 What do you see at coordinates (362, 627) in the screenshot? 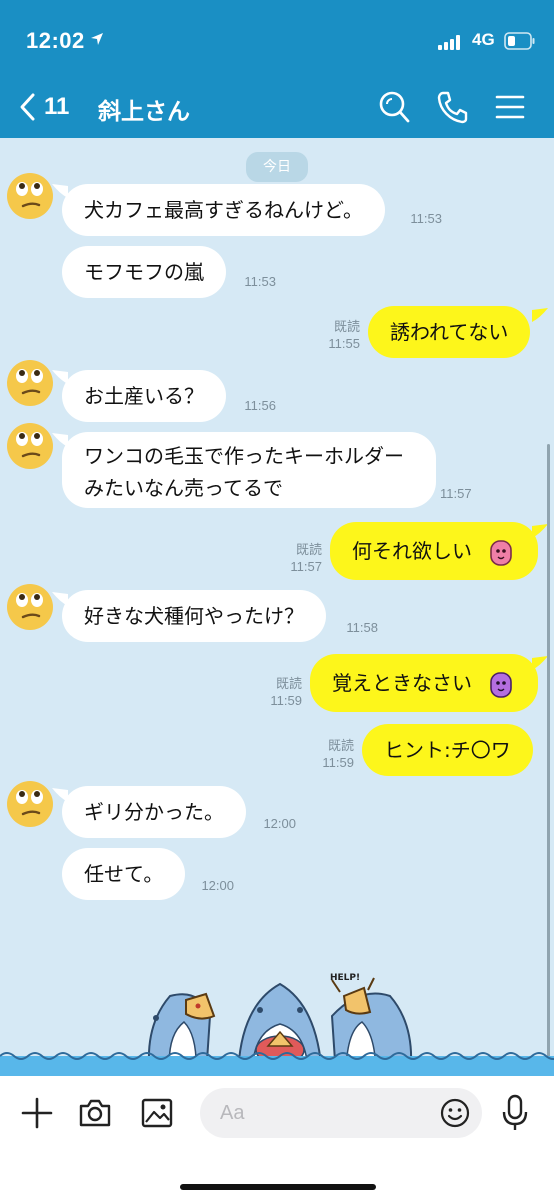
I see `message-time: 11:58` at bounding box center [362, 627].